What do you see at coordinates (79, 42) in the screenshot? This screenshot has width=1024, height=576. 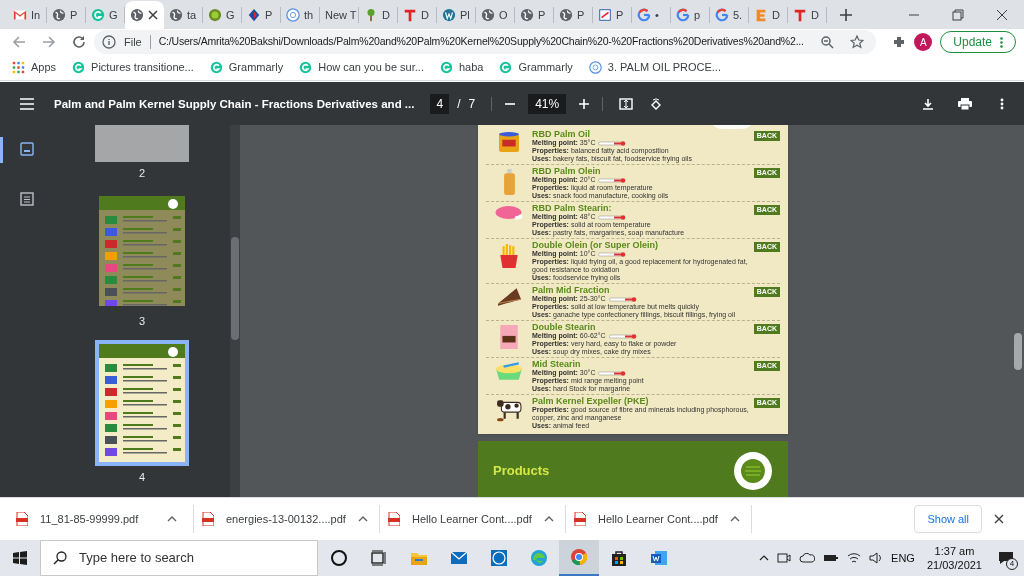 I see `reload-icon` at bounding box center [79, 42].